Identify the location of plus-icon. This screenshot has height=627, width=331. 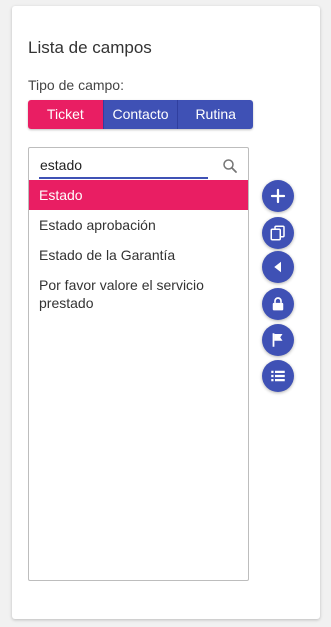
(278, 196).